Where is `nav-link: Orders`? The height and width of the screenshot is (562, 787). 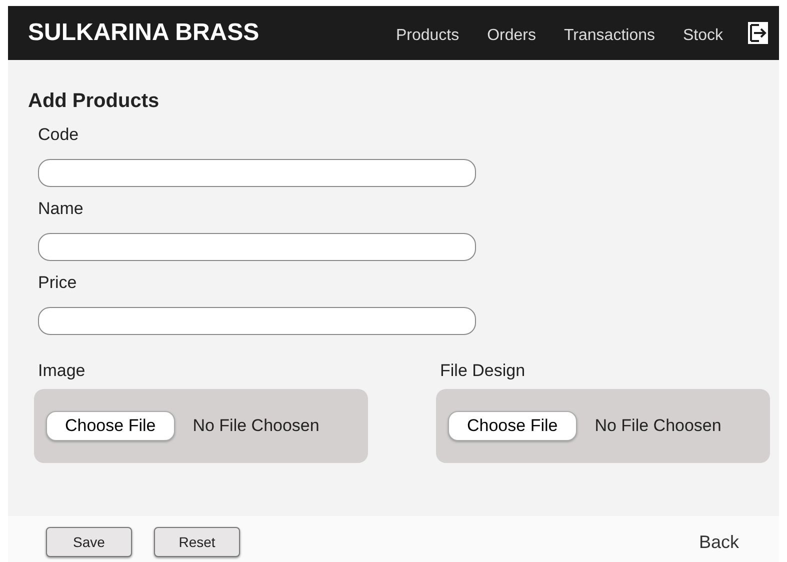 nav-link: Orders is located at coordinates (511, 36).